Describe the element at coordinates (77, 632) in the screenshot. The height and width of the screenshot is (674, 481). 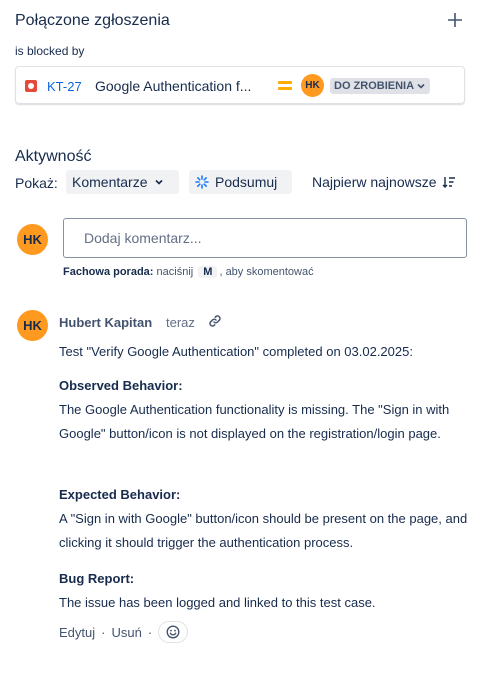
I see `edit-comment-button: Edytuj` at that location.